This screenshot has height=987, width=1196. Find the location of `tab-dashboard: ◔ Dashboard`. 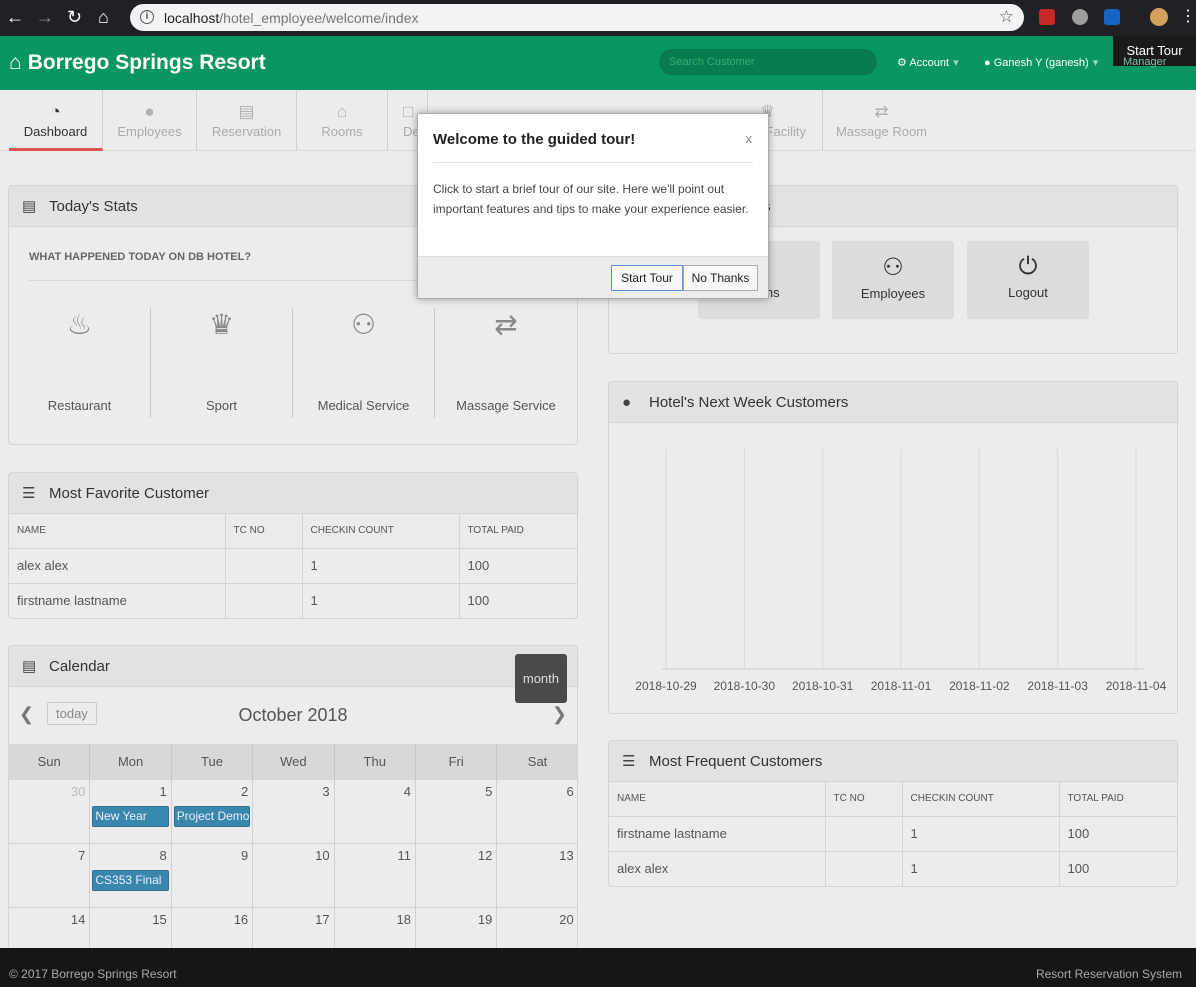

tab-dashboard: ◔ Dashboard is located at coordinates (56, 120).